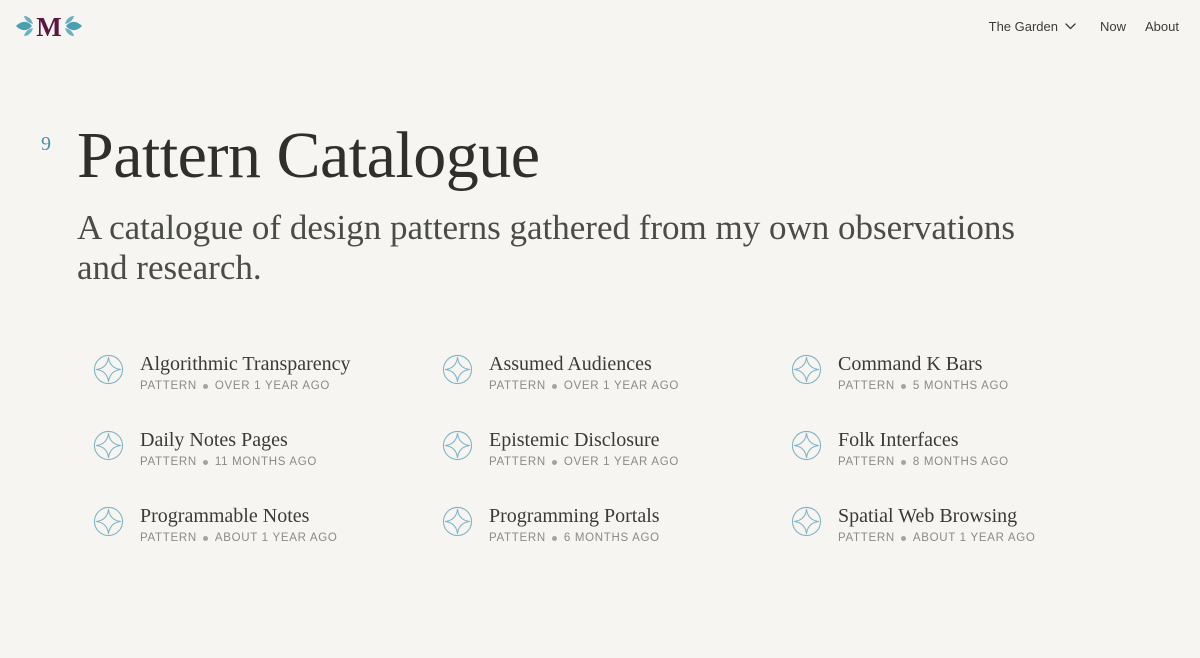  I want to click on pattern-meta: Pattern 11 months ago, so click(228, 462).